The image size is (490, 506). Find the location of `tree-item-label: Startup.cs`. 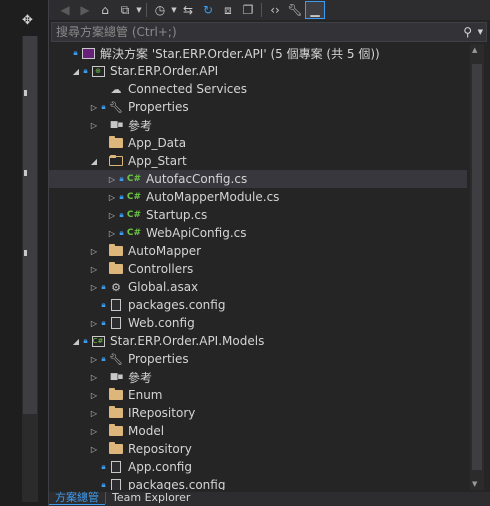

tree-item-label: Startup.cs is located at coordinates (177, 215).